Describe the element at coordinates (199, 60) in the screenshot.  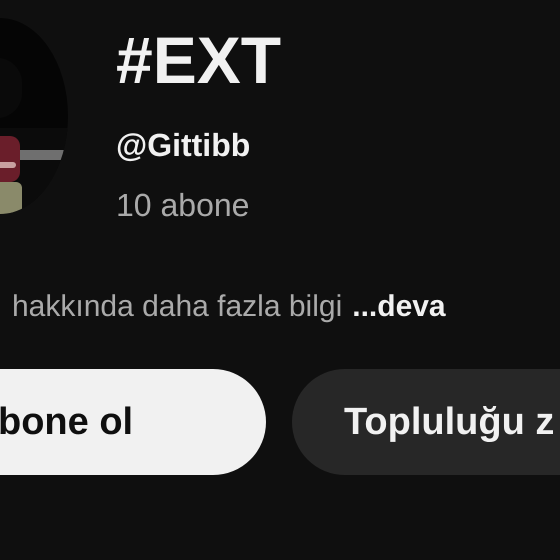
I see `channel-name: #EXT` at that location.